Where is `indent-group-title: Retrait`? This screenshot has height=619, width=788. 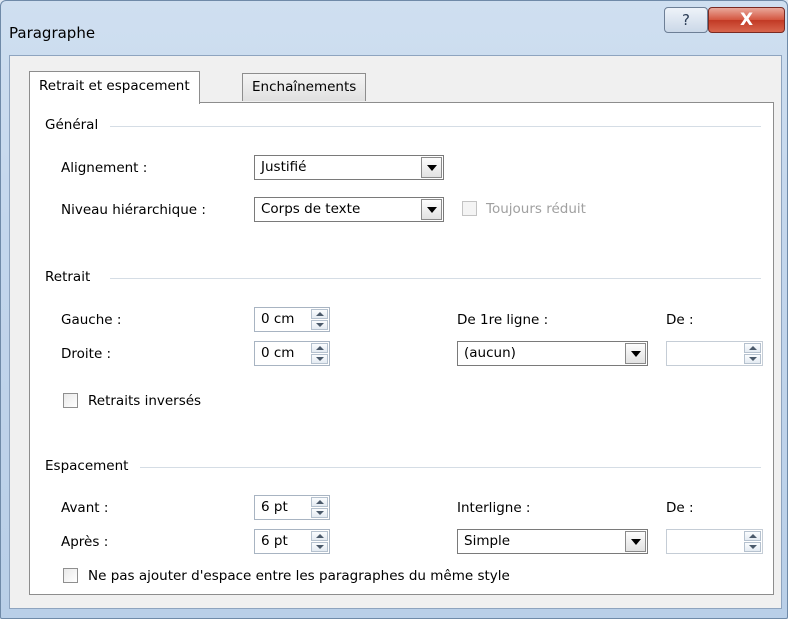 indent-group-title: Retrait is located at coordinates (71, 277).